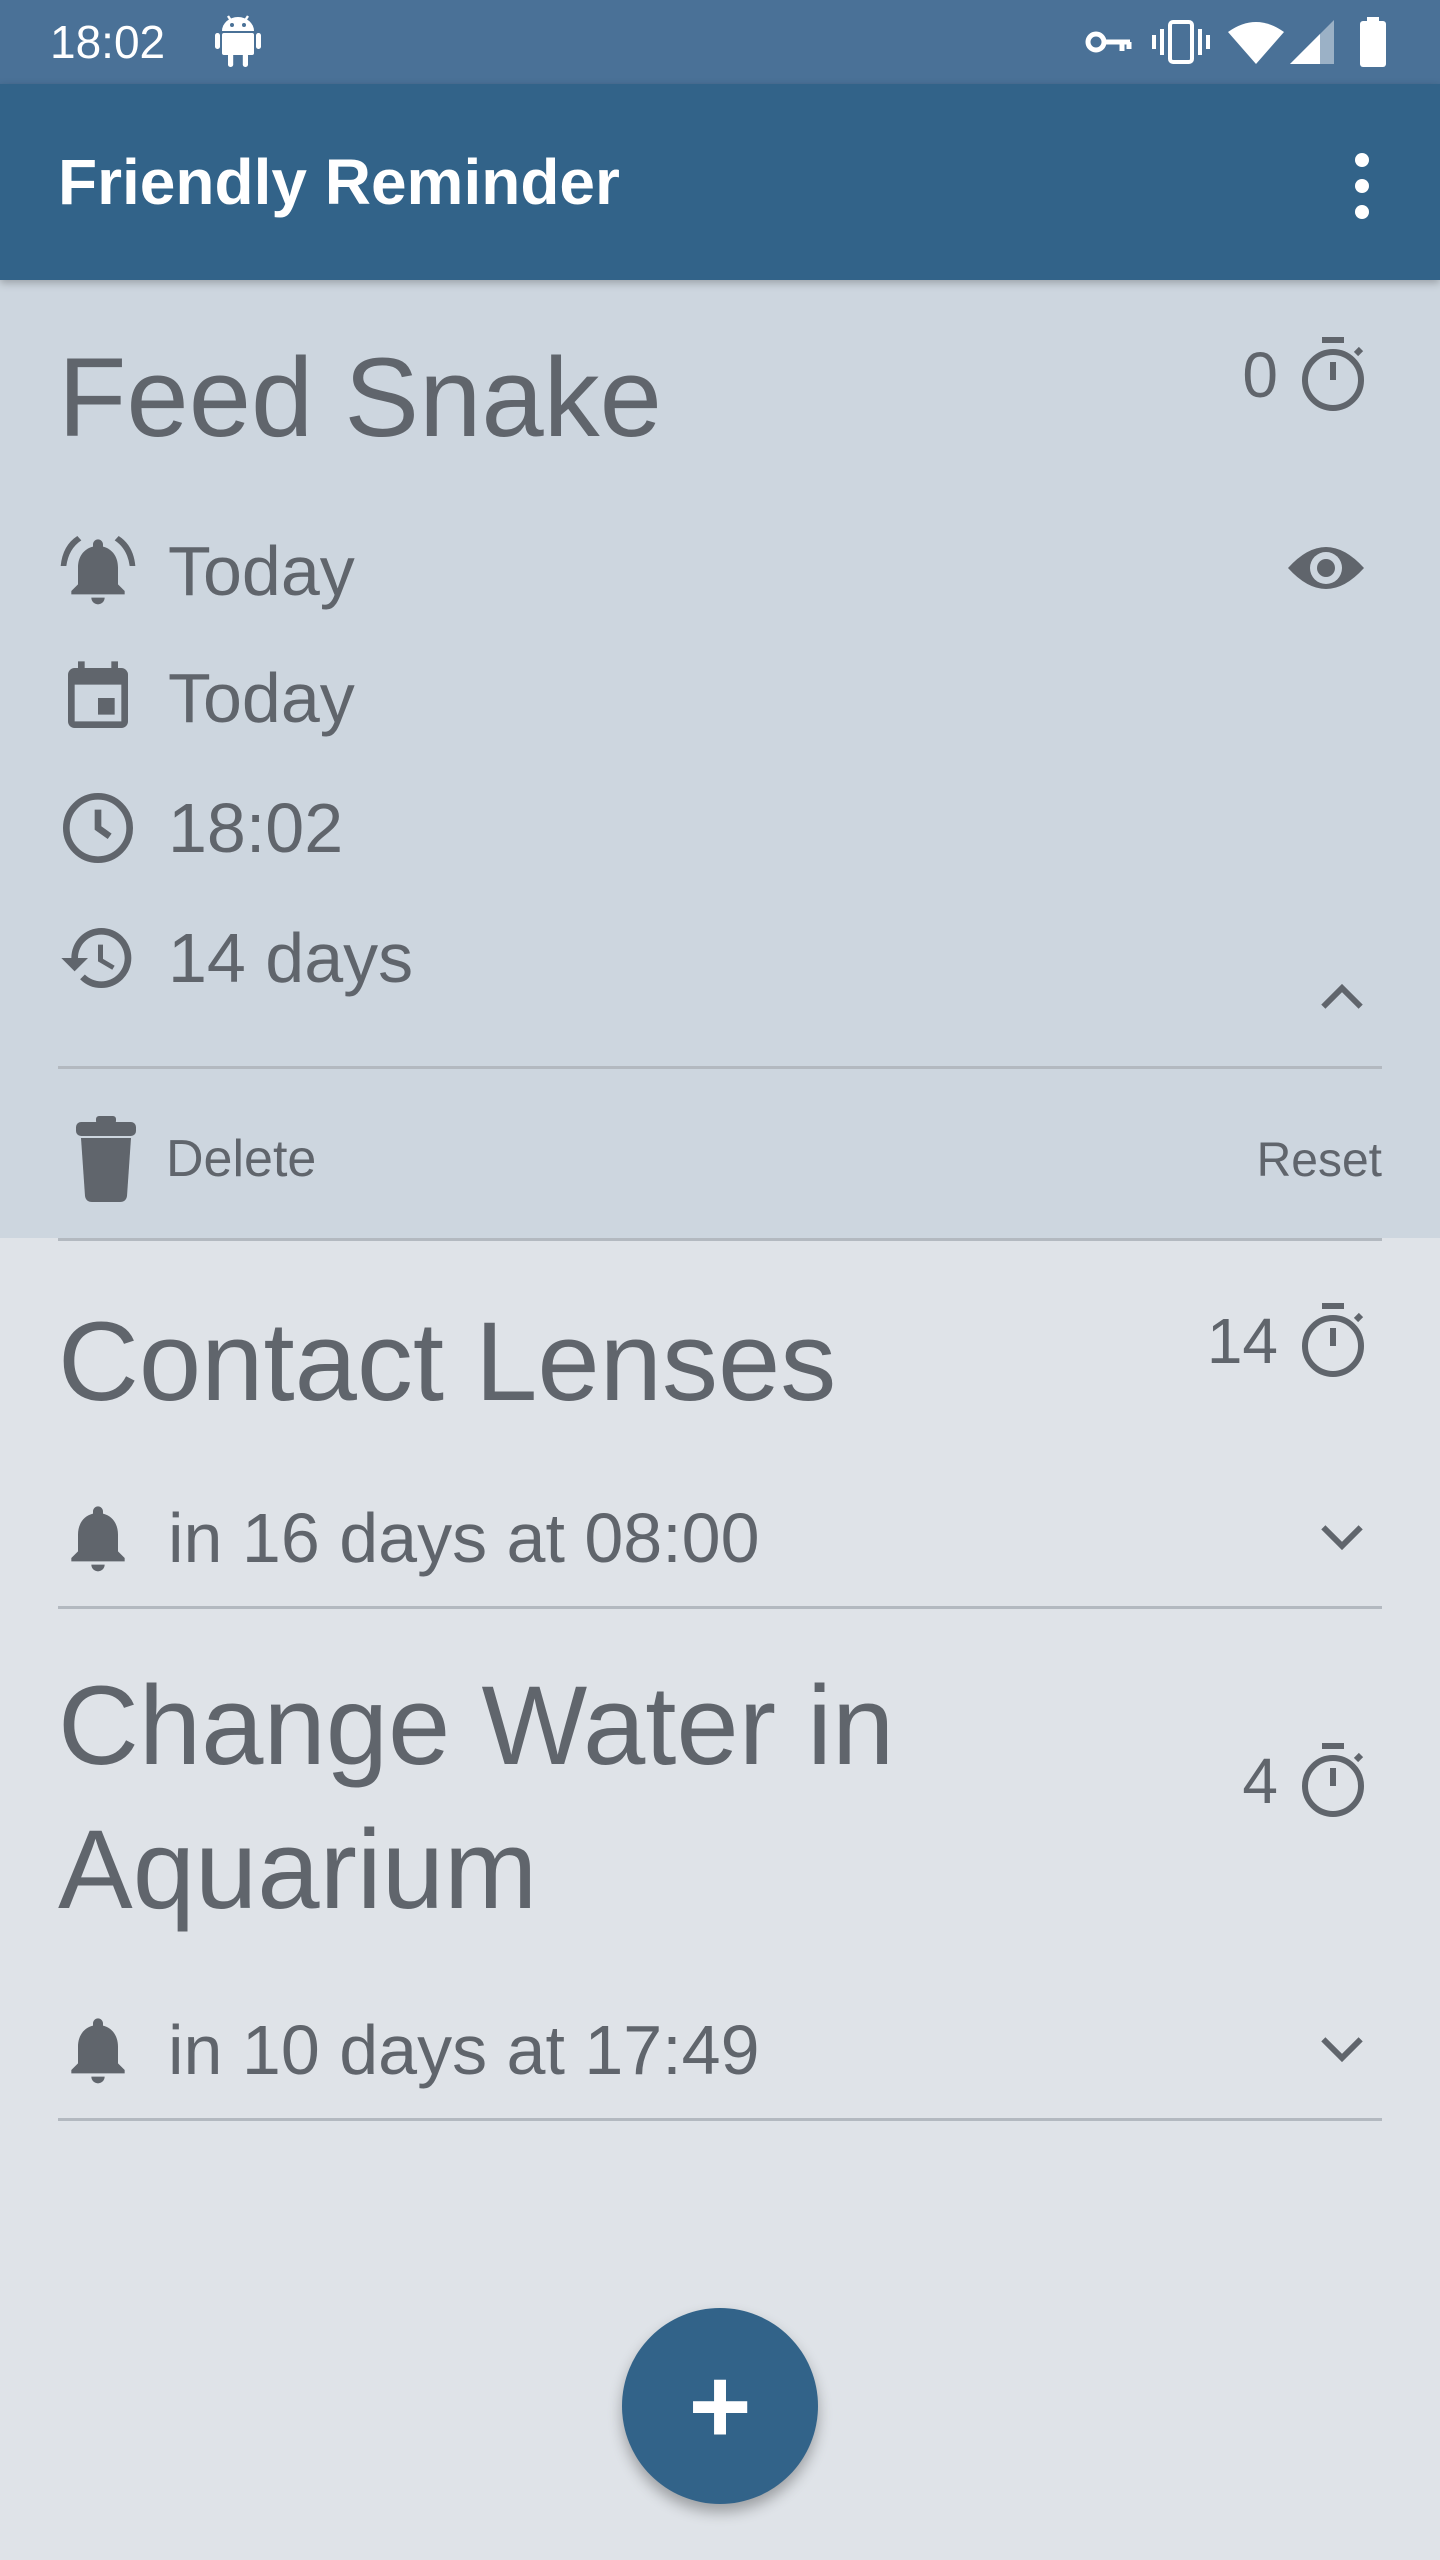  I want to click on eye-icon, so click(1326, 568).